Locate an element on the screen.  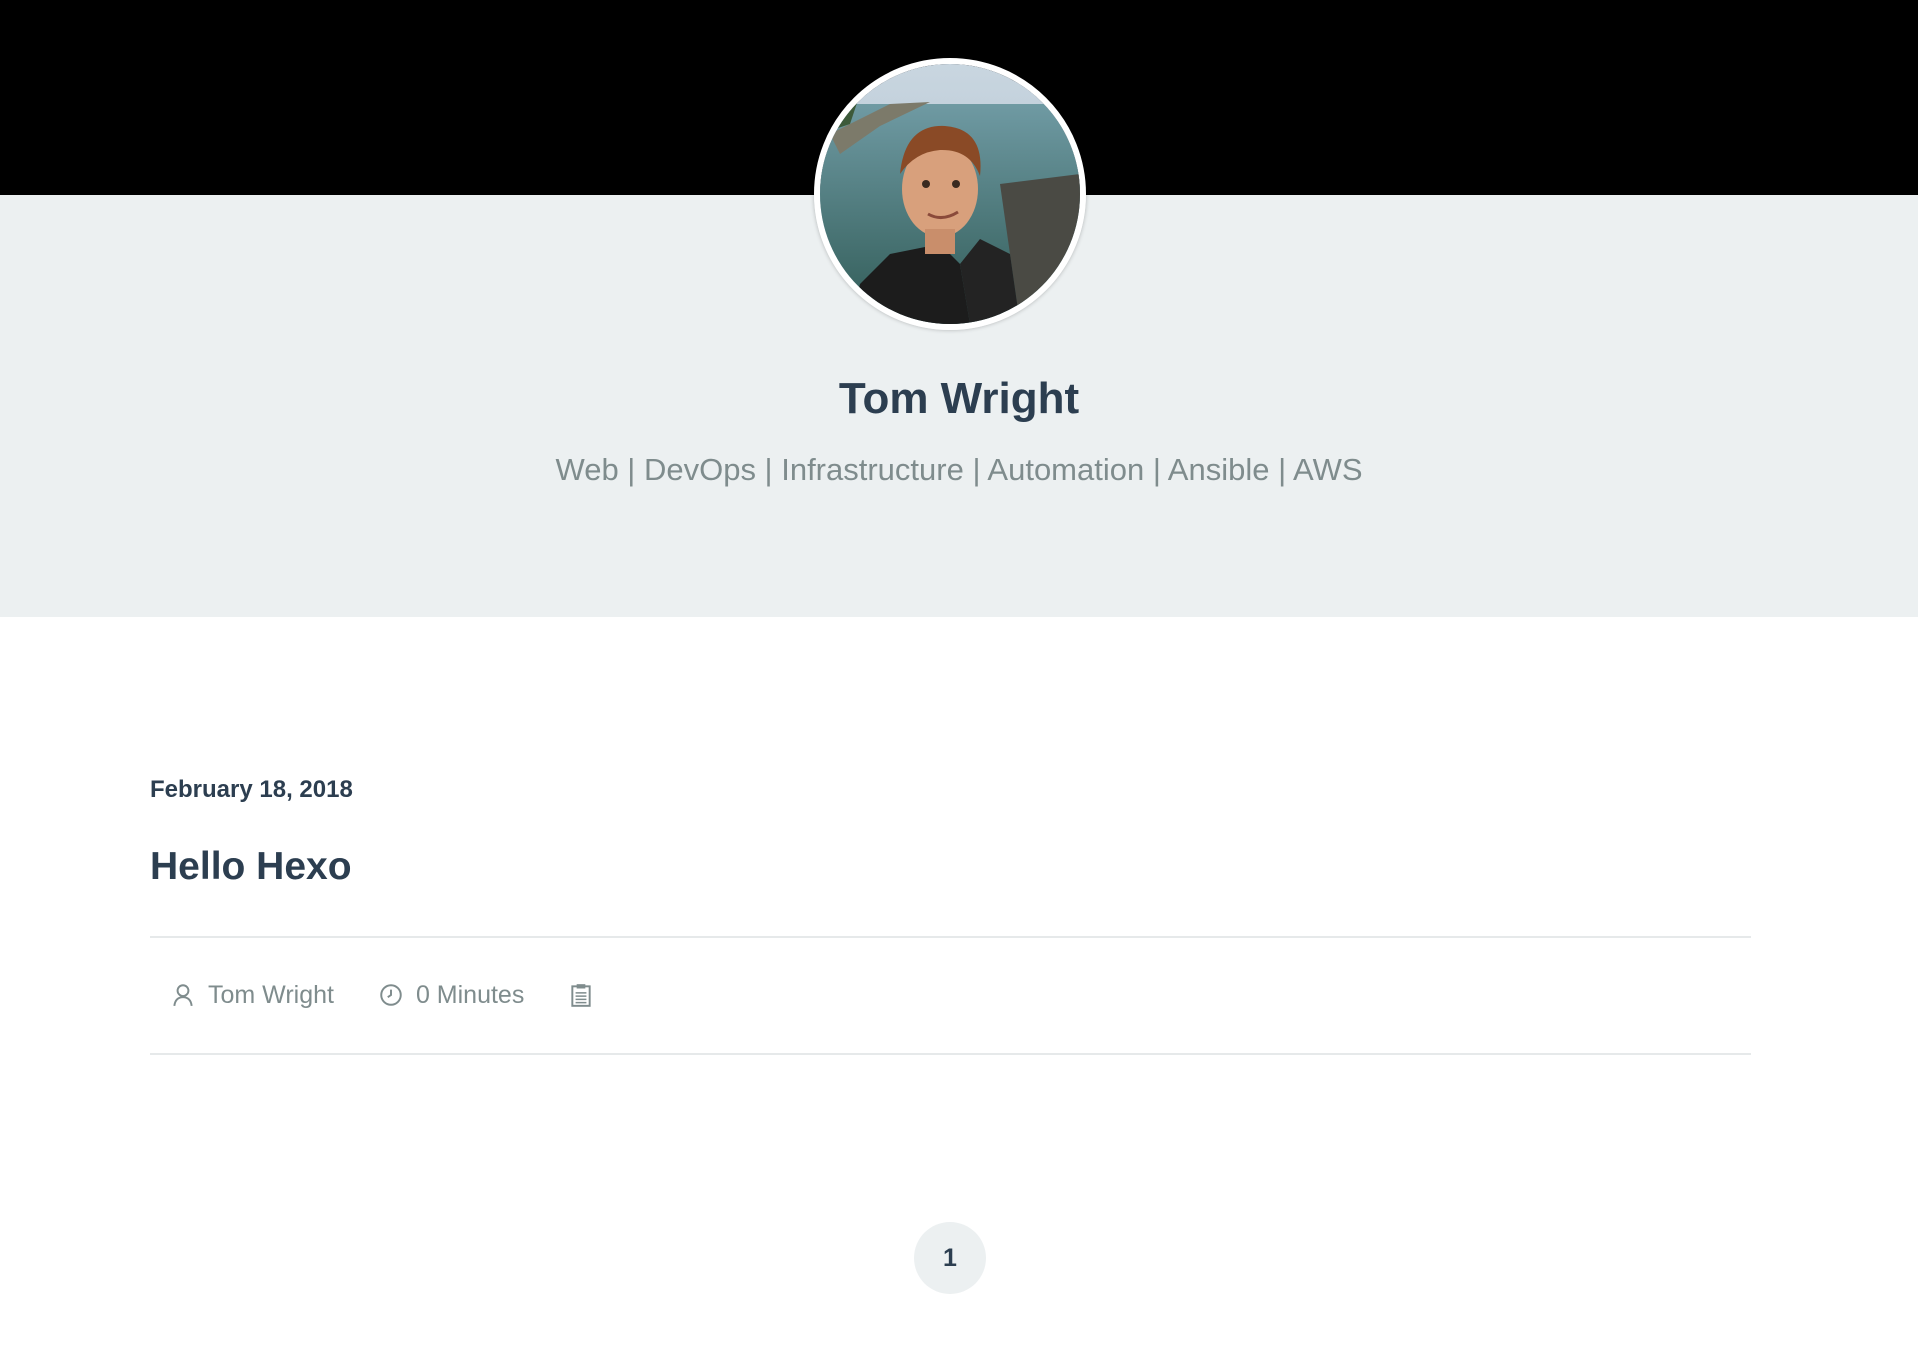
post-divider-top is located at coordinates (950, 937).